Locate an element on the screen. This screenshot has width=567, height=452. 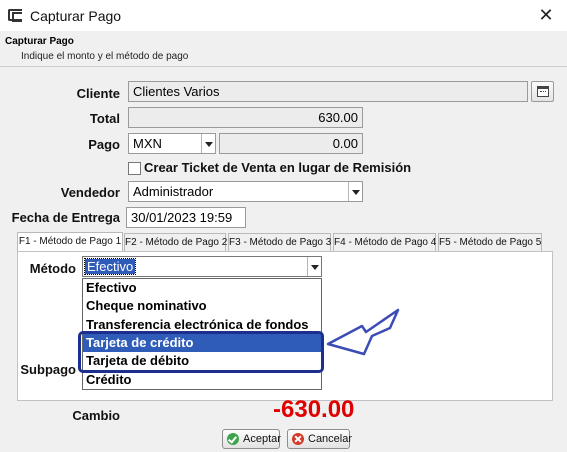
tab-metodo-pago-1: F1 - Método de Pago 1 is located at coordinates (70, 242).